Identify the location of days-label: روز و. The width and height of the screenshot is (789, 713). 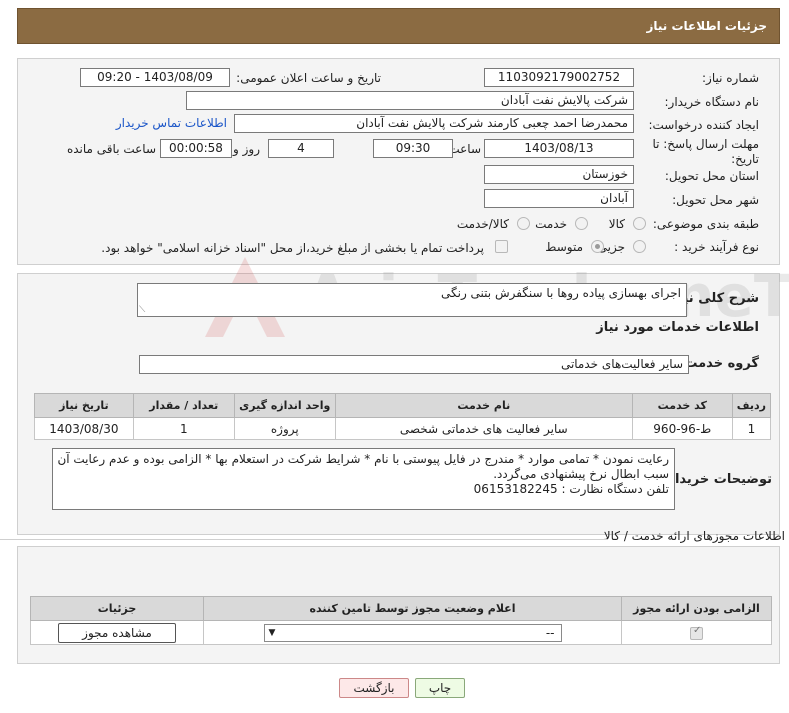
(246, 149).